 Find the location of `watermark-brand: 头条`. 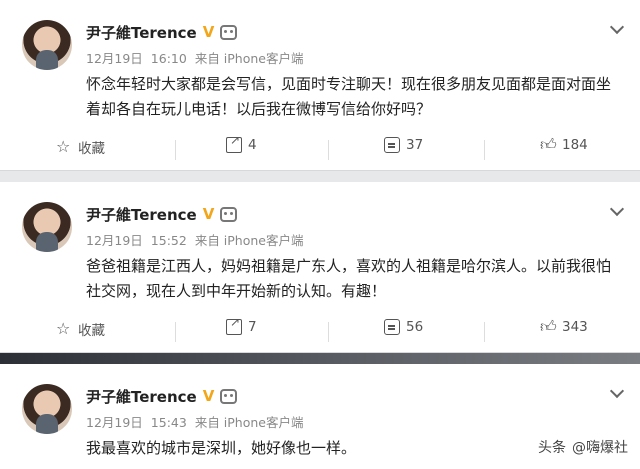

watermark-brand: 头条 is located at coordinates (552, 448).